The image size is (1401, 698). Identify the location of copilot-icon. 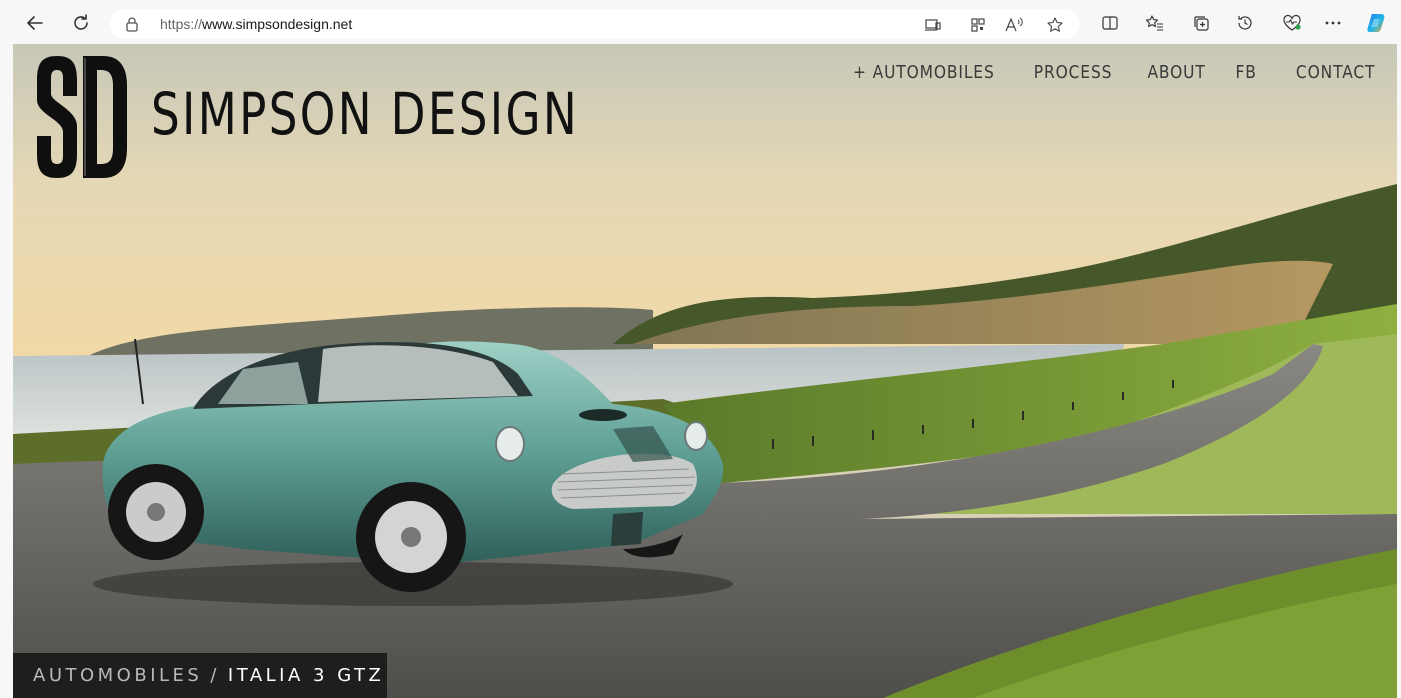
(1376, 23).